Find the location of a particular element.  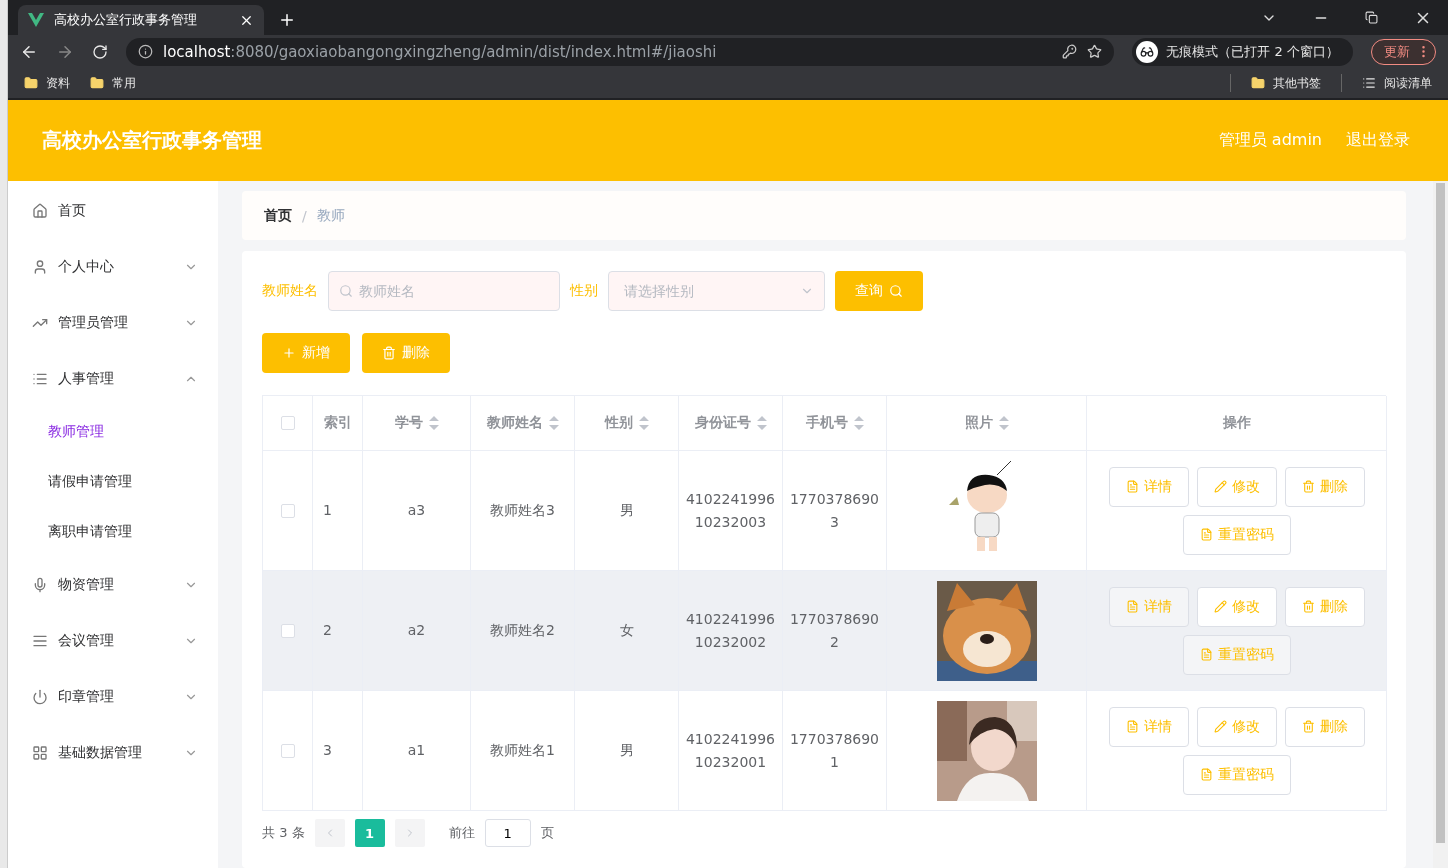

bookmark: 其他书签 is located at coordinates (1286, 83).